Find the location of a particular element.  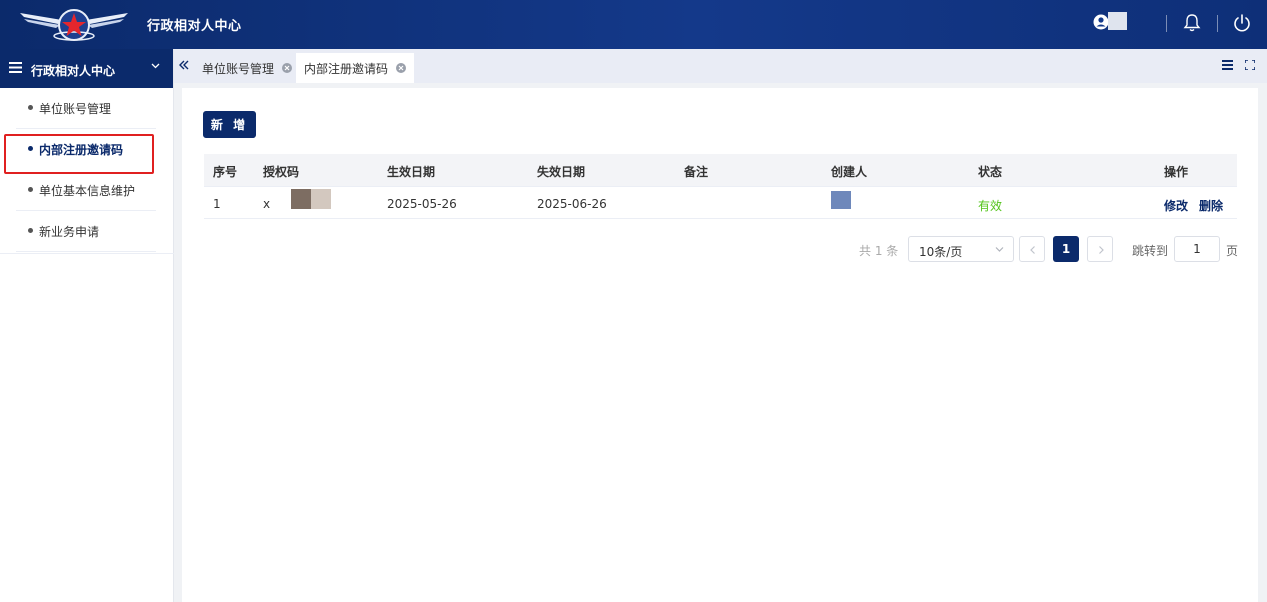

sidebar-item-label: 单位基本信息维护 is located at coordinates (87, 191).